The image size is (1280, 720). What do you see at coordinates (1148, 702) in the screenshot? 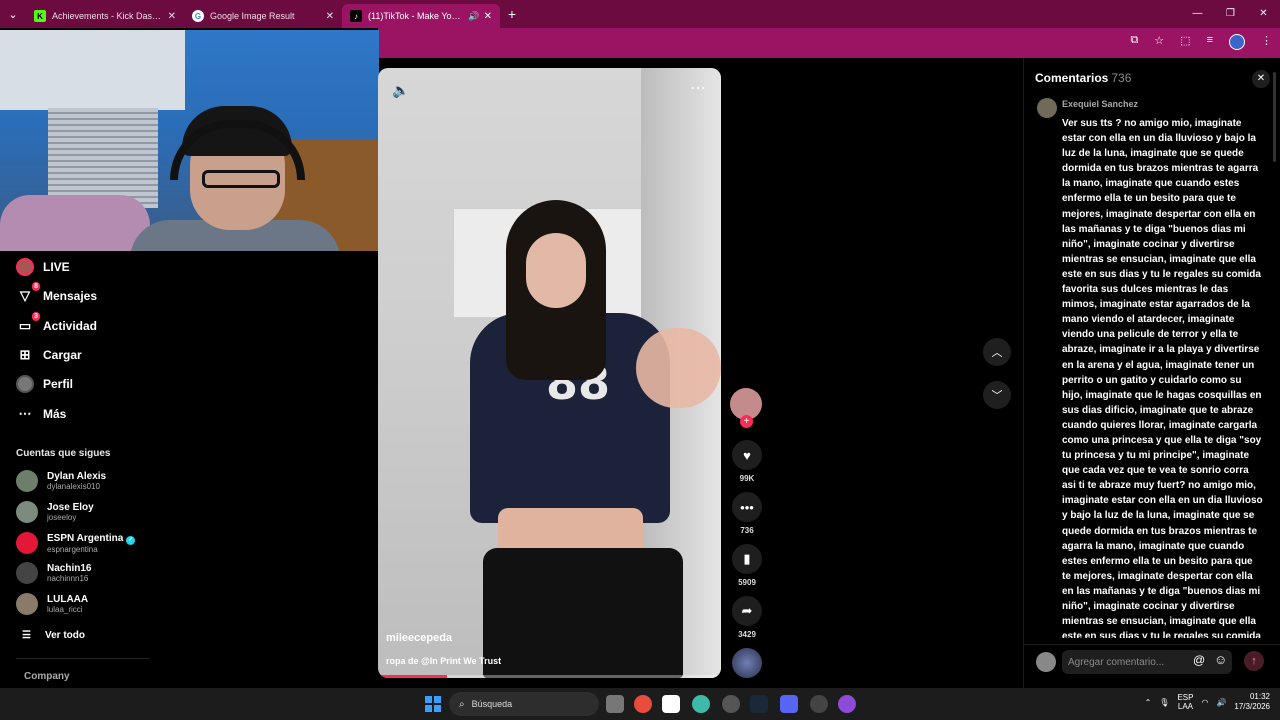
I see `chevron-up-icon: ⌃` at bounding box center [1148, 702].